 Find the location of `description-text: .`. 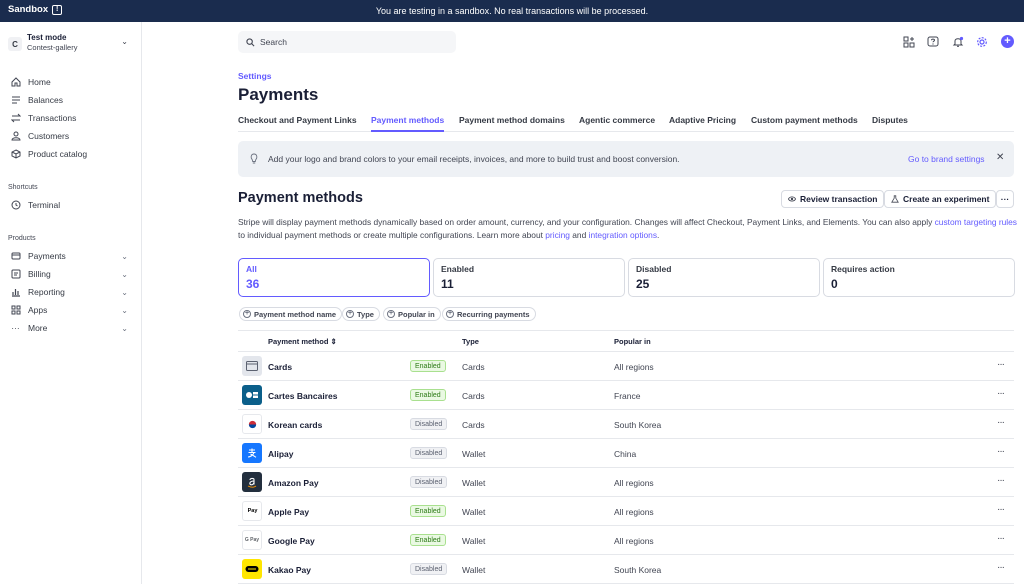

description-text: . is located at coordinates (658, 235).